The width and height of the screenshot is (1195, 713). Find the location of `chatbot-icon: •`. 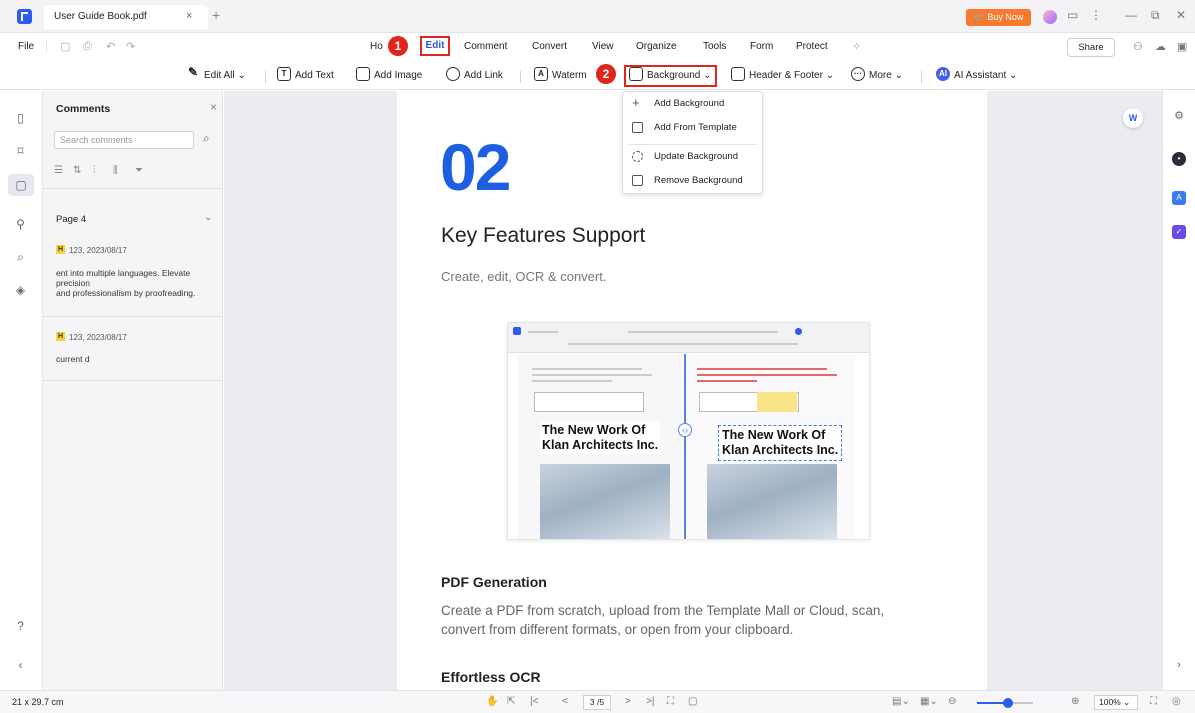

chatbot-icon: • is located at coordinates (1179, 159).